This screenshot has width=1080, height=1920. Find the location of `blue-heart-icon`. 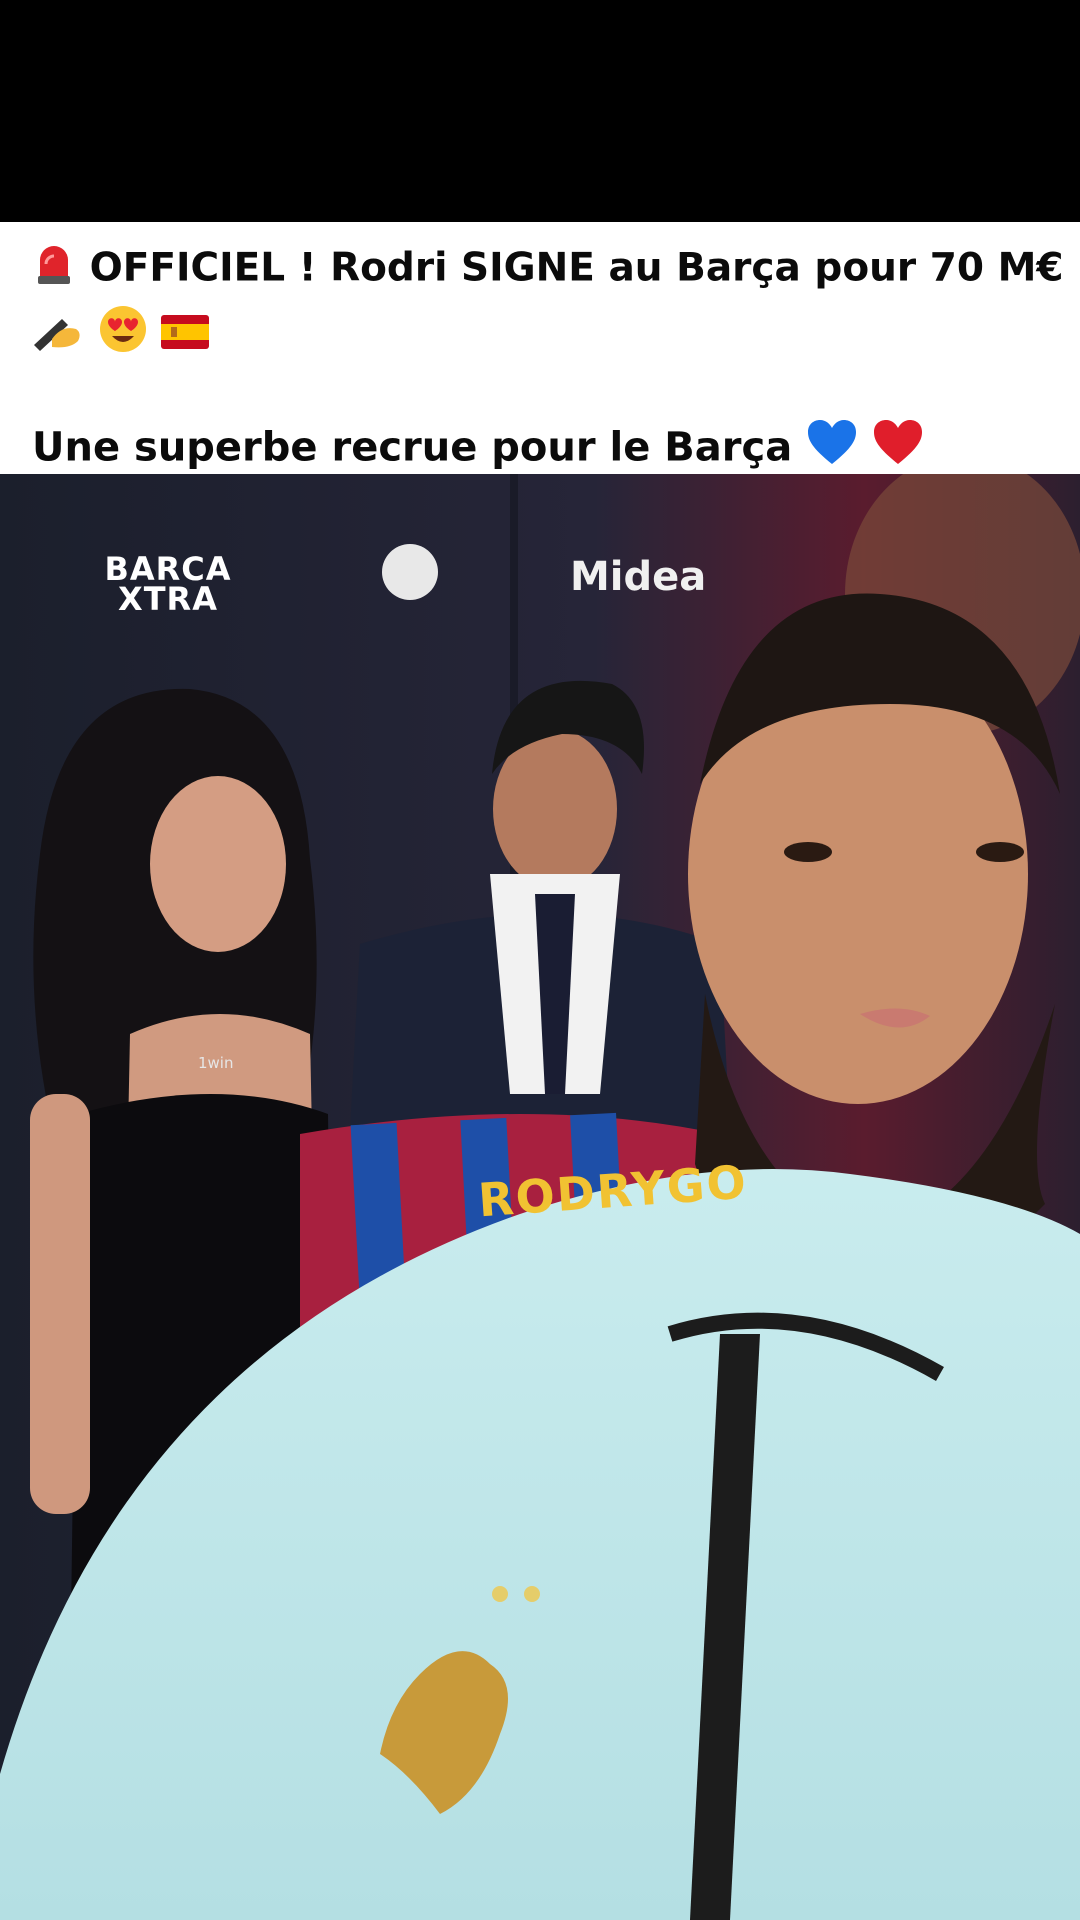

blue-heart-icon is located at coordinates (832, 449).